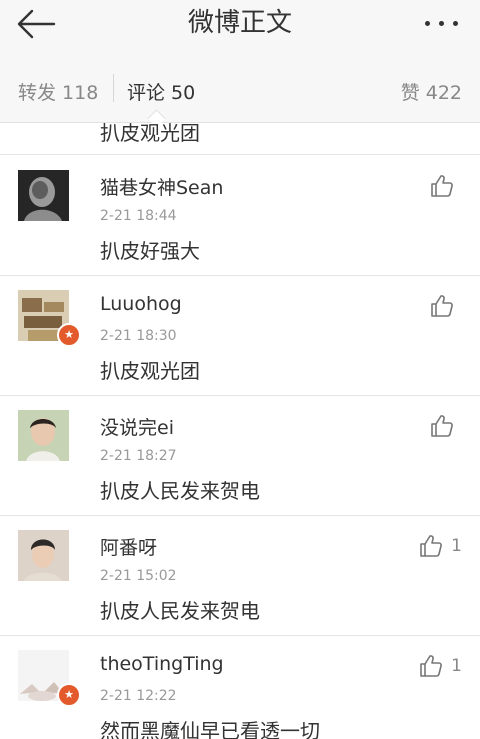  What do you see at coordinates (150, 251) in the screenshot?
I see `comment-text: 扒皮好强大` at bounding box center [150, 251].